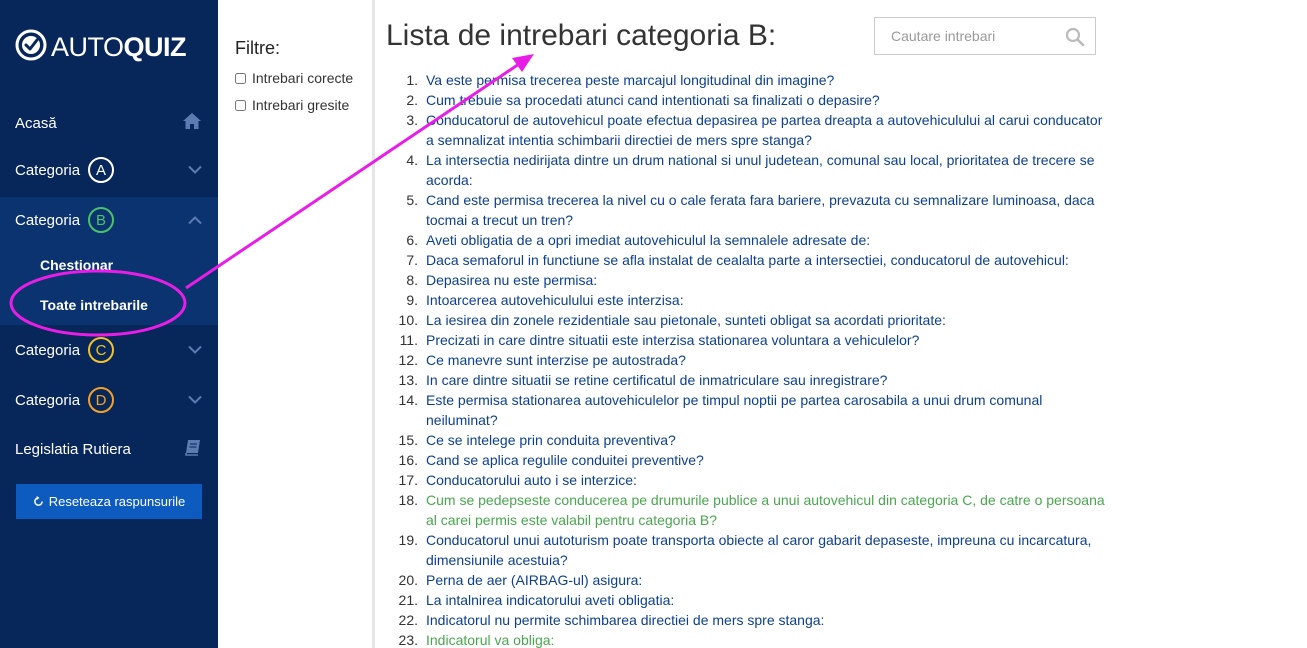 The image size is (1307, 648). I want to click on category-b-badge: B, so click(101, 220).